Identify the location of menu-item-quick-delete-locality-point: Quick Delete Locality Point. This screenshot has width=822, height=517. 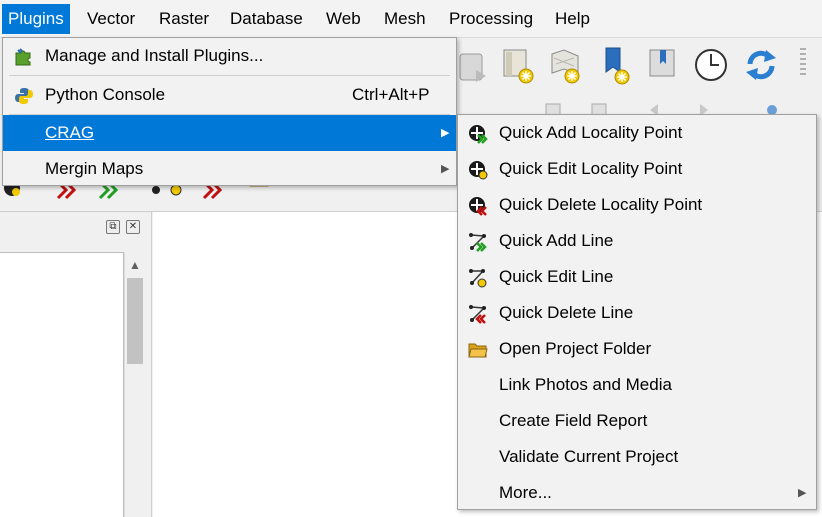
(637, 205).